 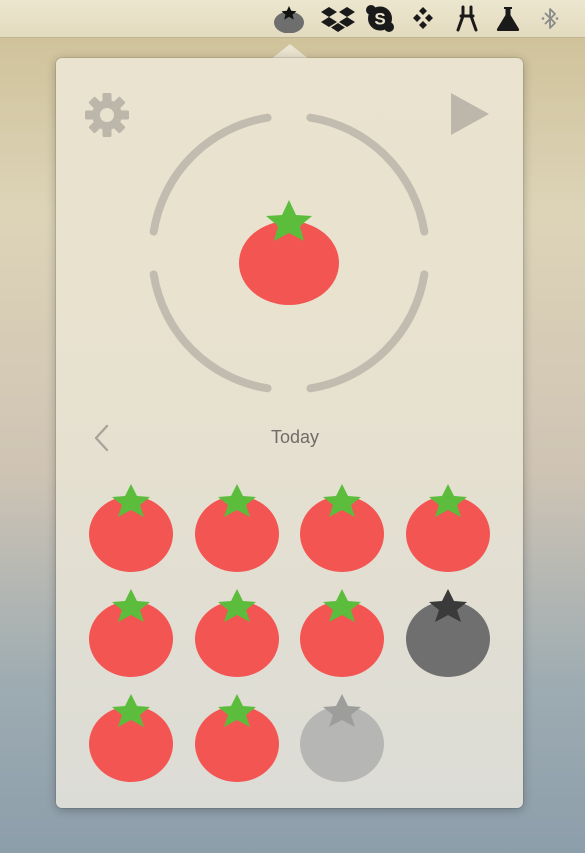 I want to click on gear-icon, so click(x=107, y=115).